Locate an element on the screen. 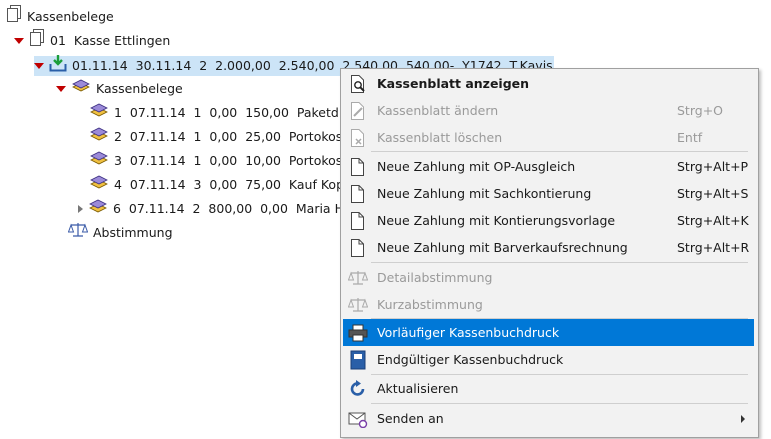 The width and height of the screenshot is (771, 439). download-tray-icon is located at coordinates (58, 66).